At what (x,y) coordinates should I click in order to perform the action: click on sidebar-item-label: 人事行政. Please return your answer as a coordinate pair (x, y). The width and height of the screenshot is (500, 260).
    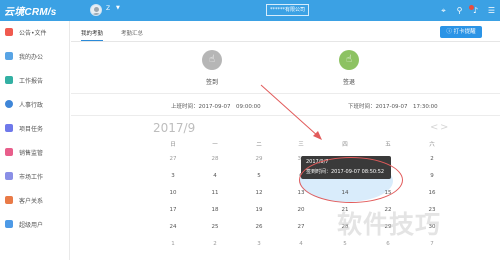
    Looking at the image, I should click on (31, 105).